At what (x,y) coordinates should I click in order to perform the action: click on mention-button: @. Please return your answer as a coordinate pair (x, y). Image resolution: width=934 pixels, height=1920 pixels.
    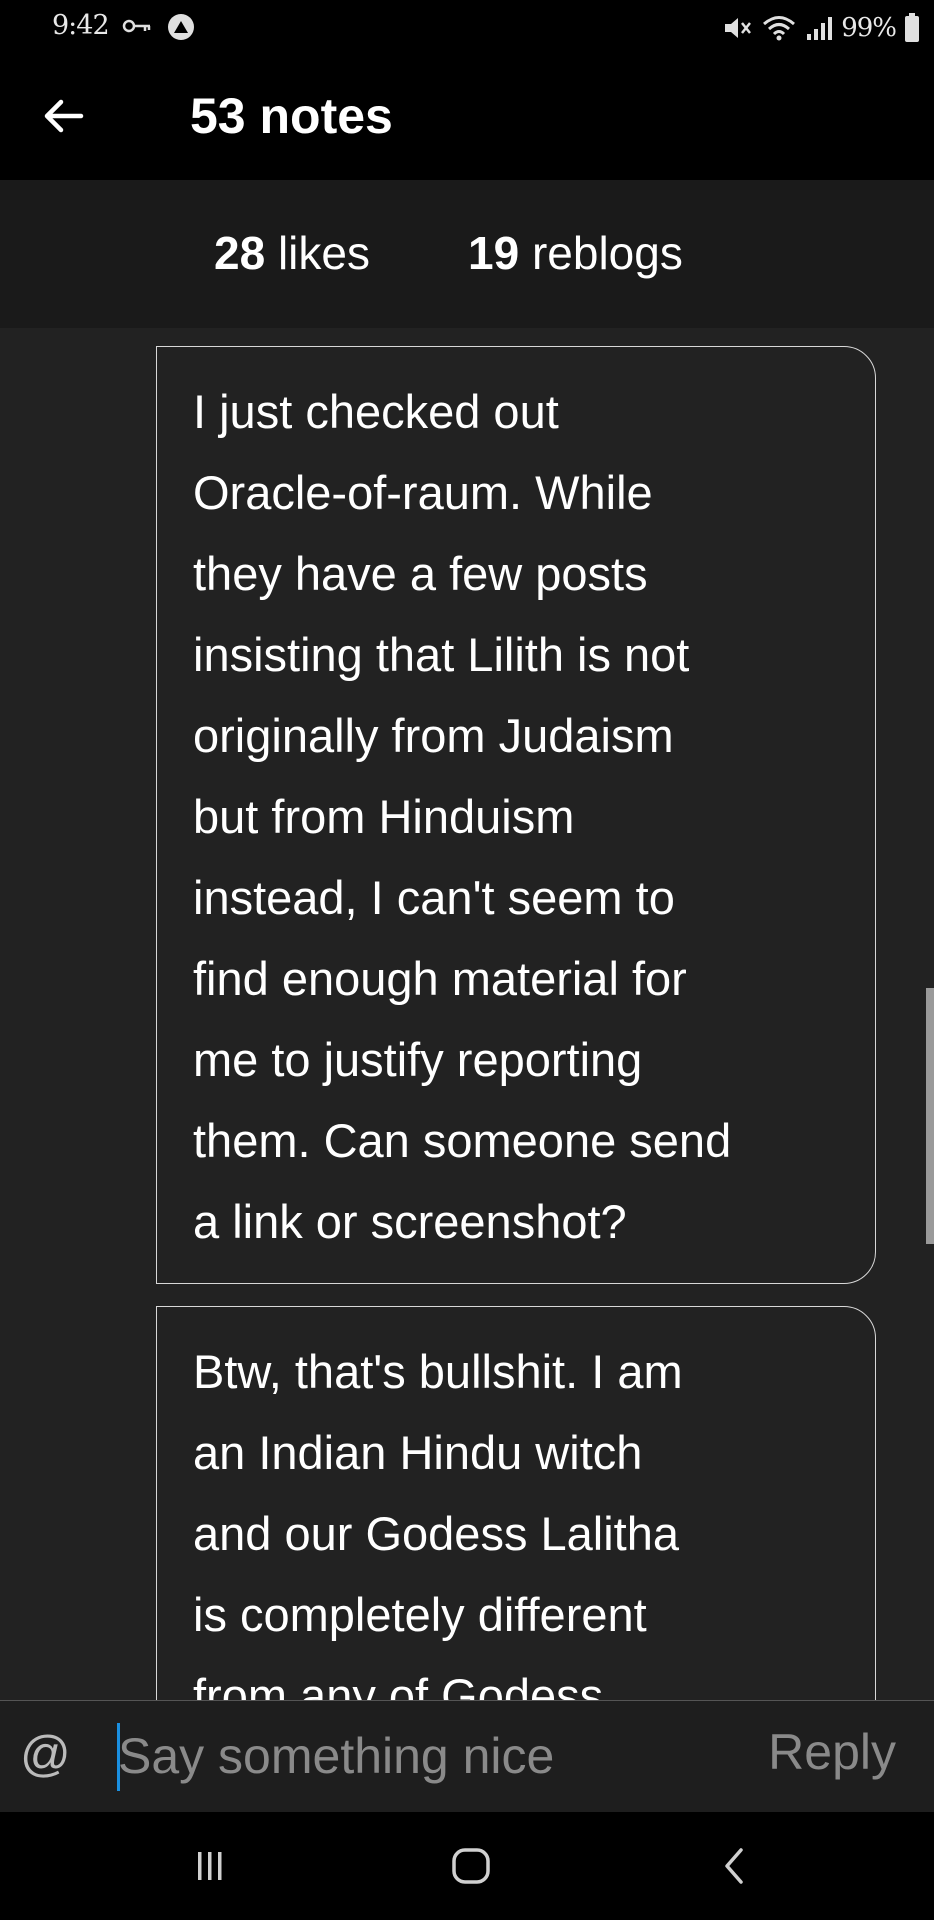
    Looking at the image, I should click on (45, 1754).